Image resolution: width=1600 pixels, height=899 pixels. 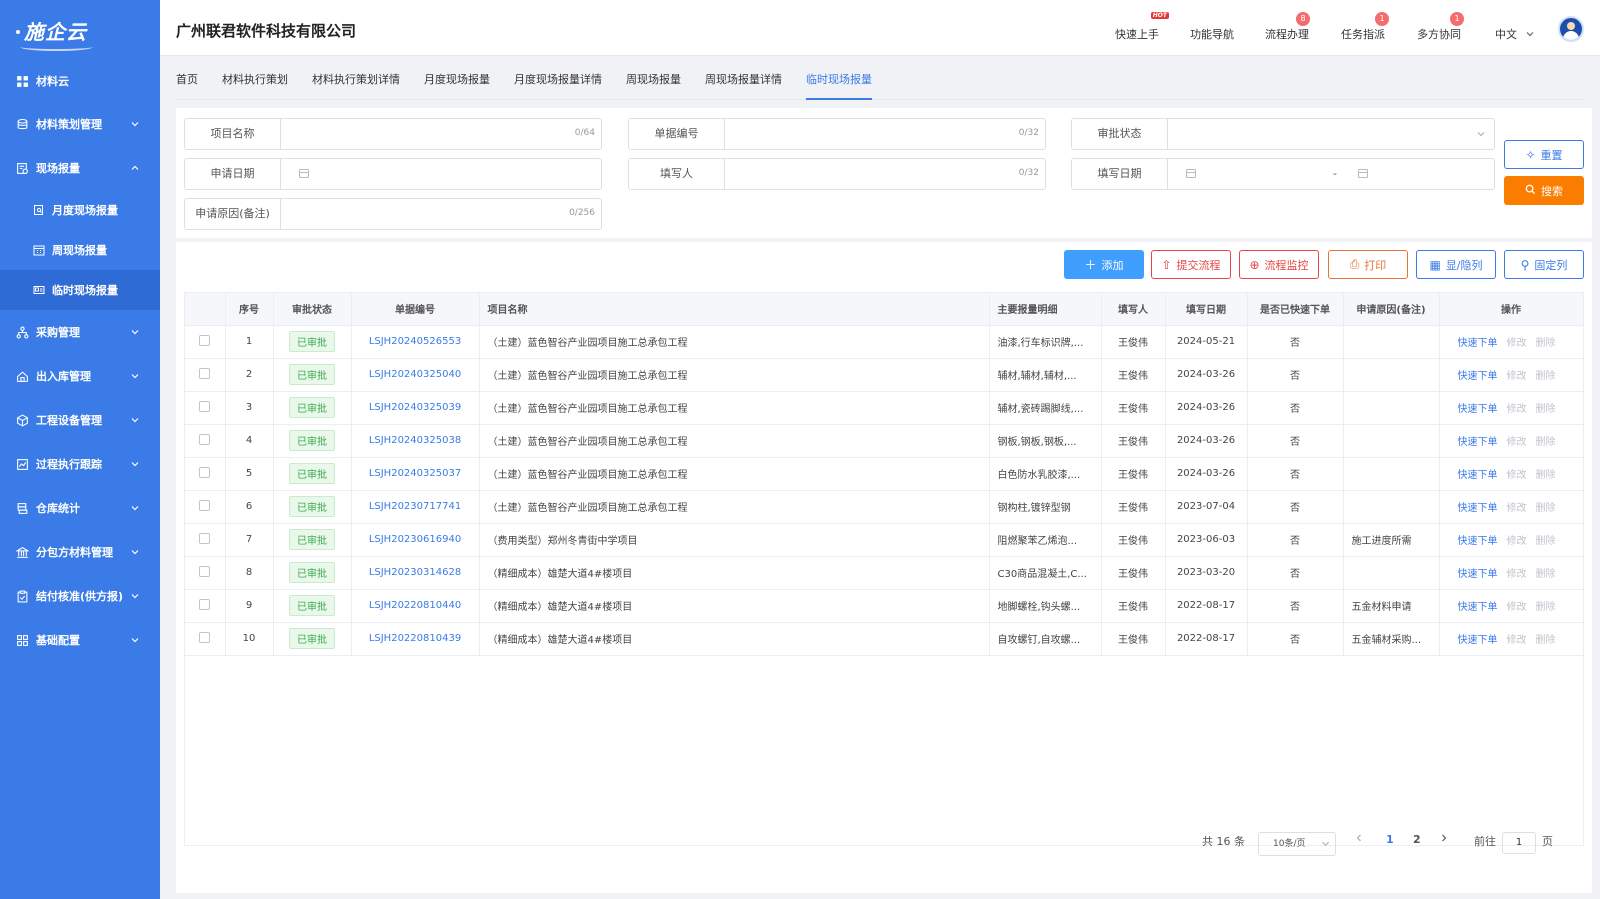 What do you see at coordinates (80, 640) in the screenshot?
I see `sidebar-item: 基础配置` at bounding box center [80, 640].